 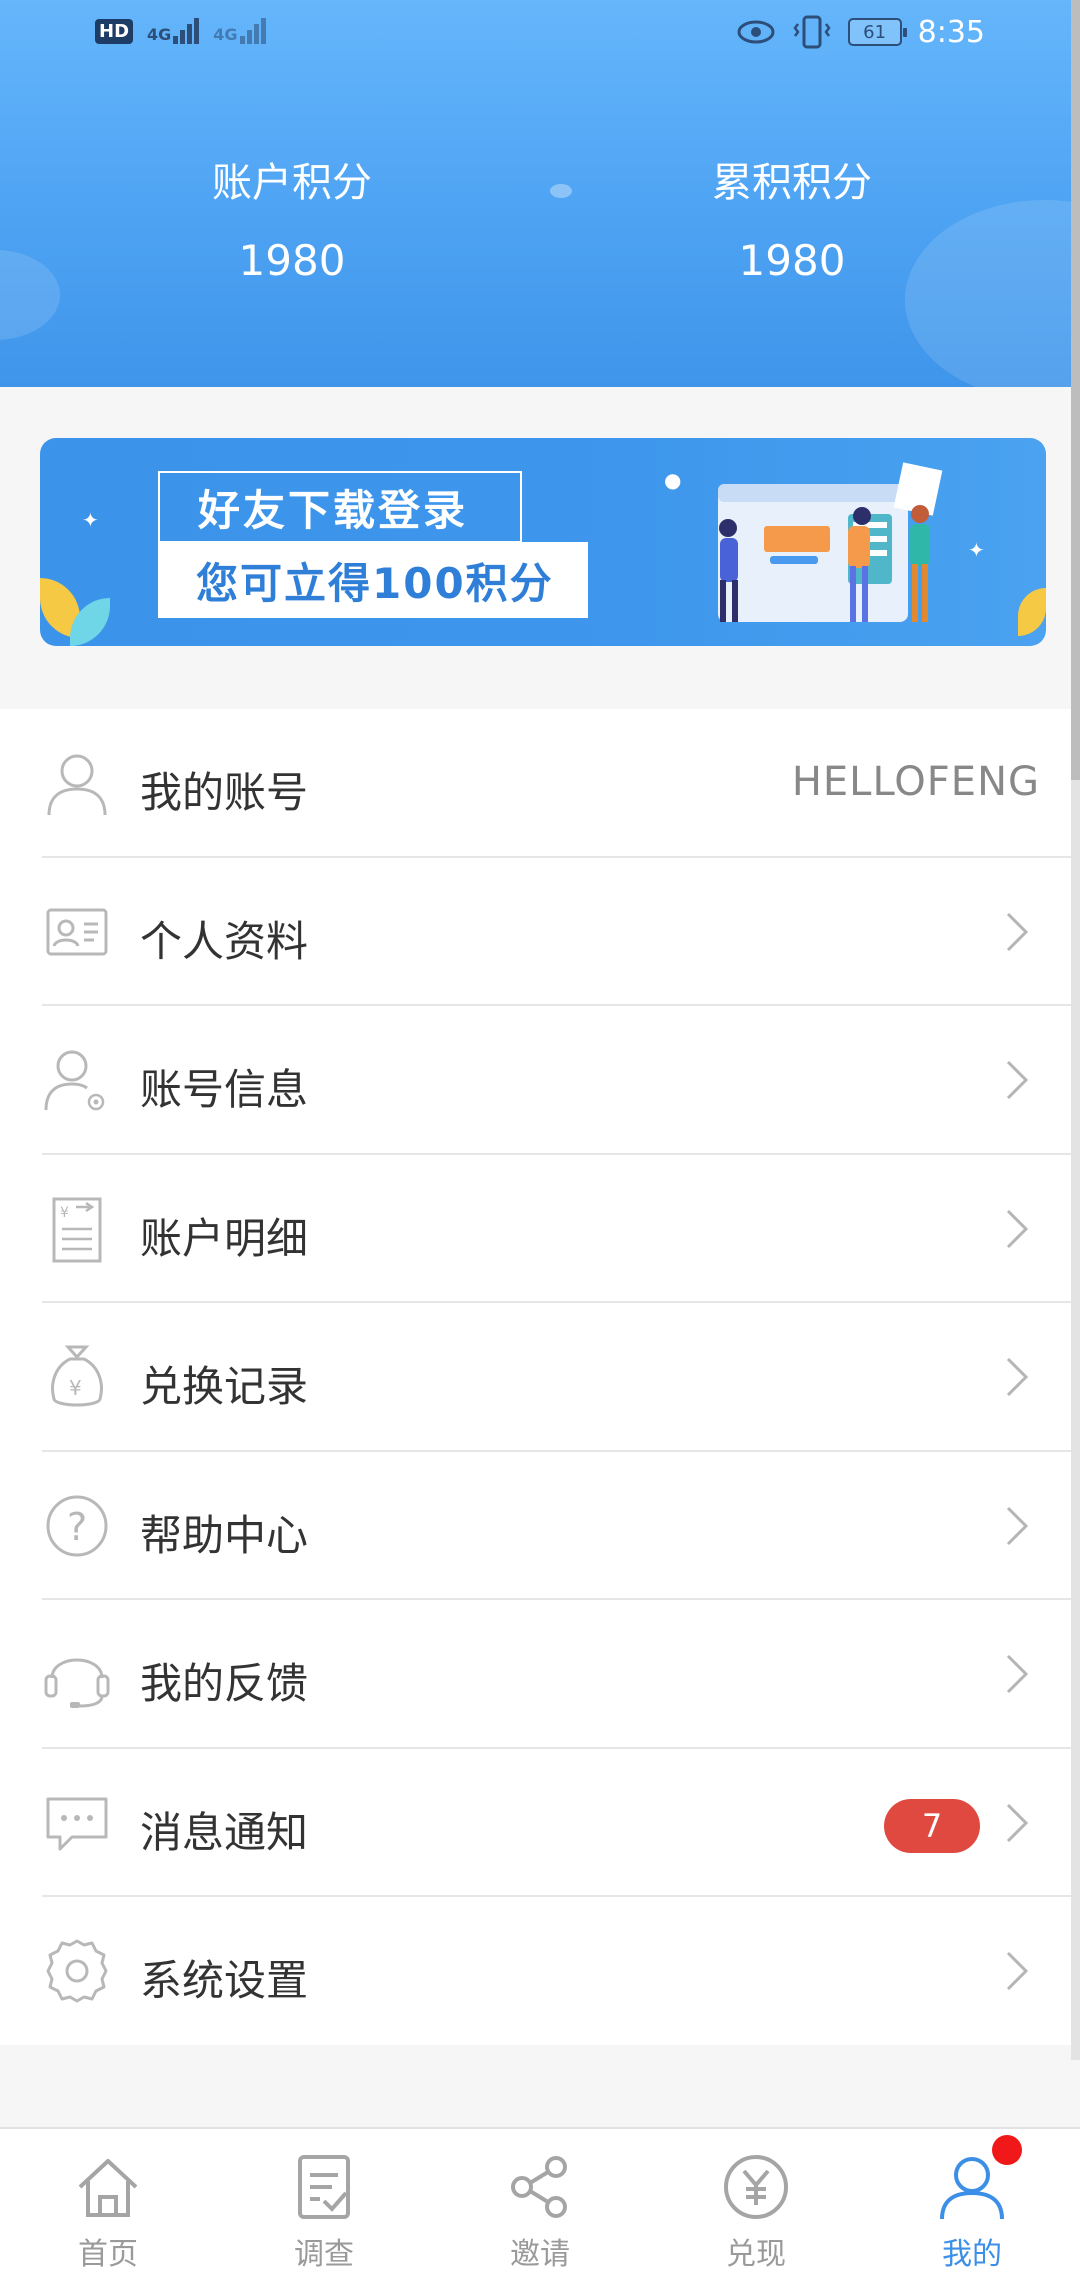 I want to click on bottom-tab-bar: 首页 调查 邀请 兑现 我的, so click(x=540, y=2203).